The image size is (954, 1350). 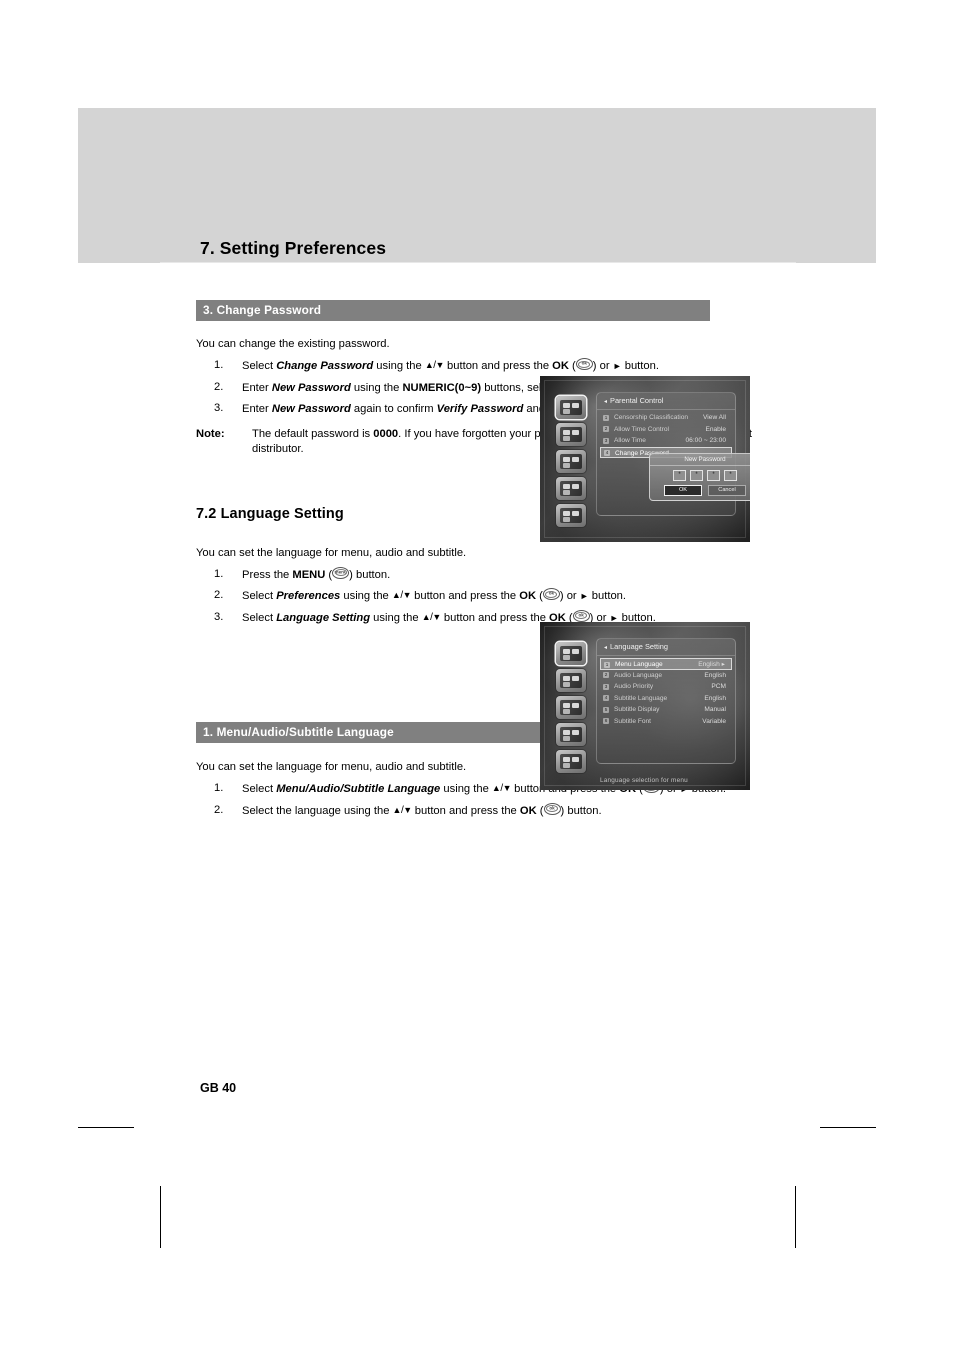 What do you see at coordinates (705, 440) in the screenshot?
I see `tv-row-value: 06:00 ~ 23:00` at bounding box center [705, 440].